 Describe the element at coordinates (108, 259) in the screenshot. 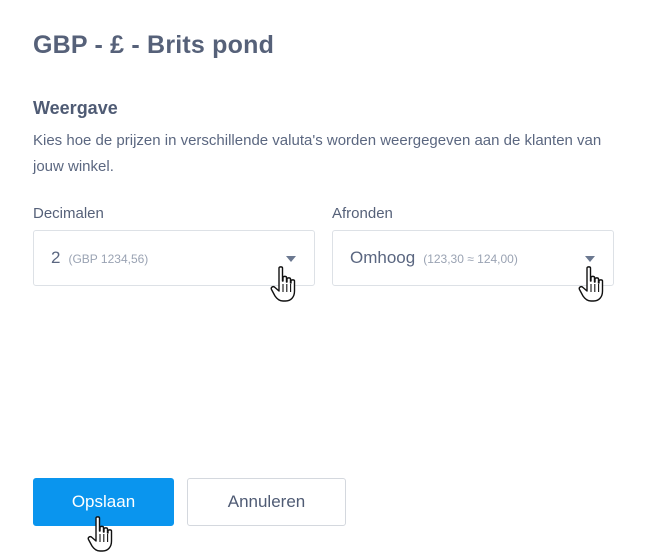

I see `decimals-select-hint: (GBP 1234,56)` at that location.